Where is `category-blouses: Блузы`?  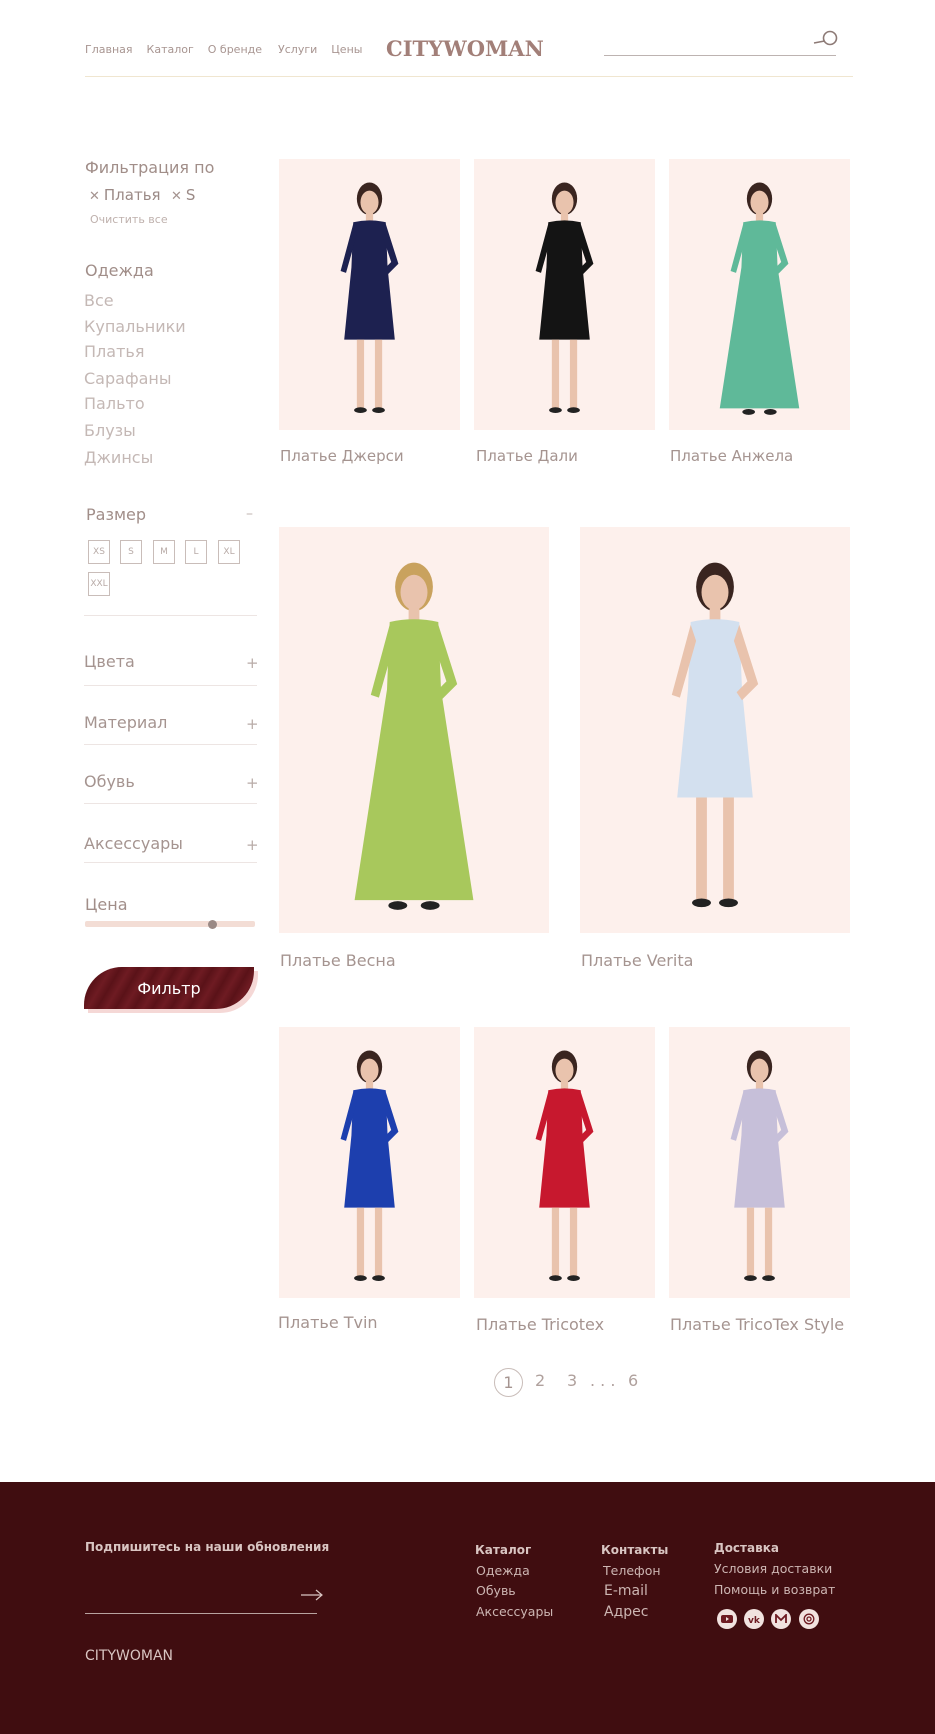
category-blouses: Блузы is located at coordinates (110, 430).